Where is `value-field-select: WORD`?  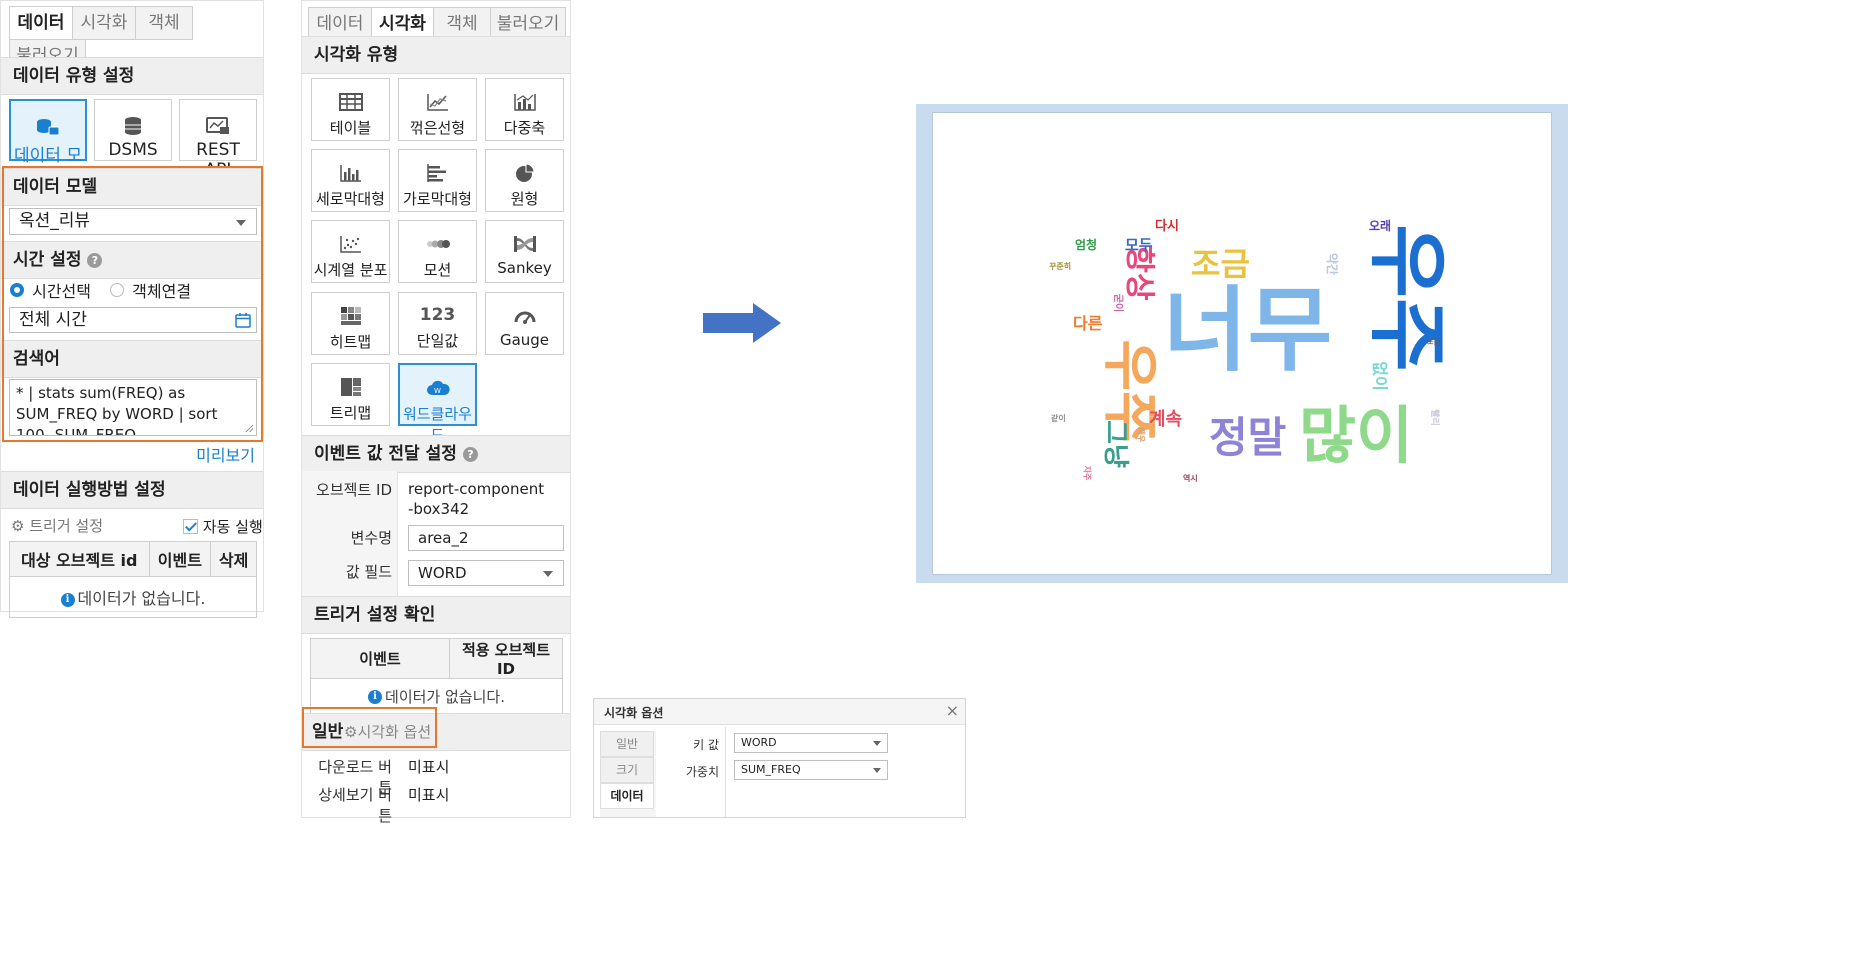
value-field-select: WORD is located at coordinates (486, 573).